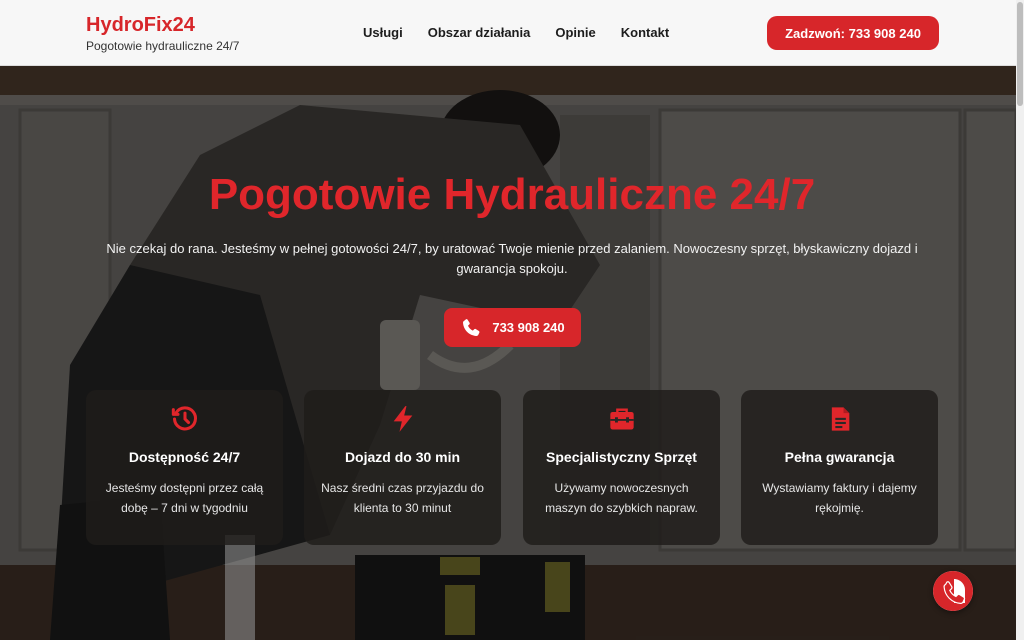  I want to click on toolbox-icon, so click(621, 419).